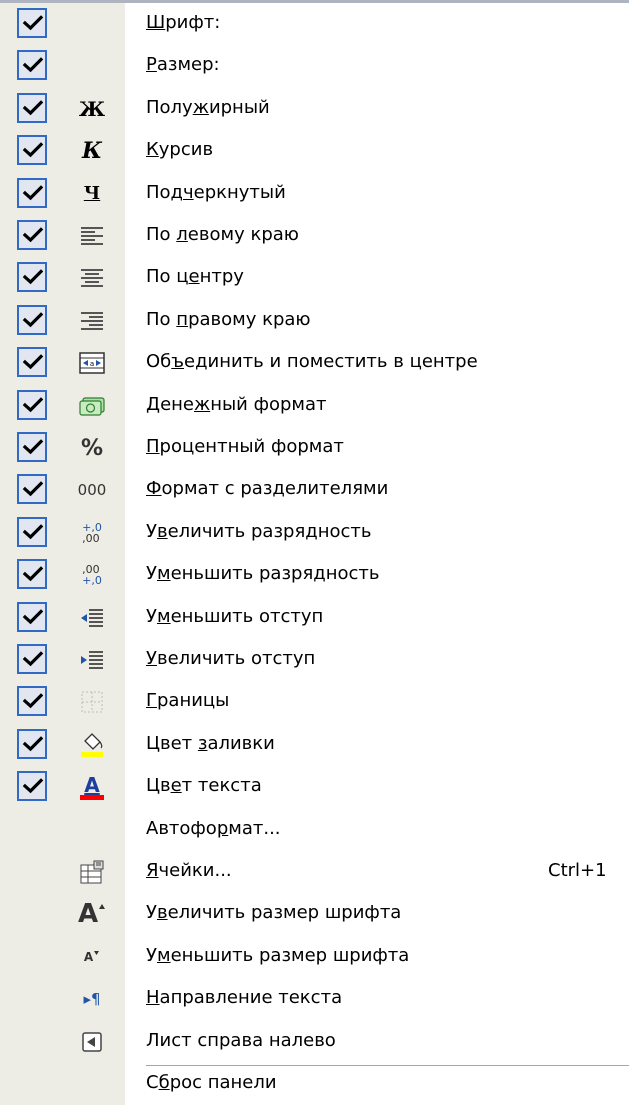 The height and width of the screenshot is (1105, 629). What do you see at coordinates (314, 66) in the screenshot?
I see `menu-item-size: Размер:` at bounding box center [314, 66].